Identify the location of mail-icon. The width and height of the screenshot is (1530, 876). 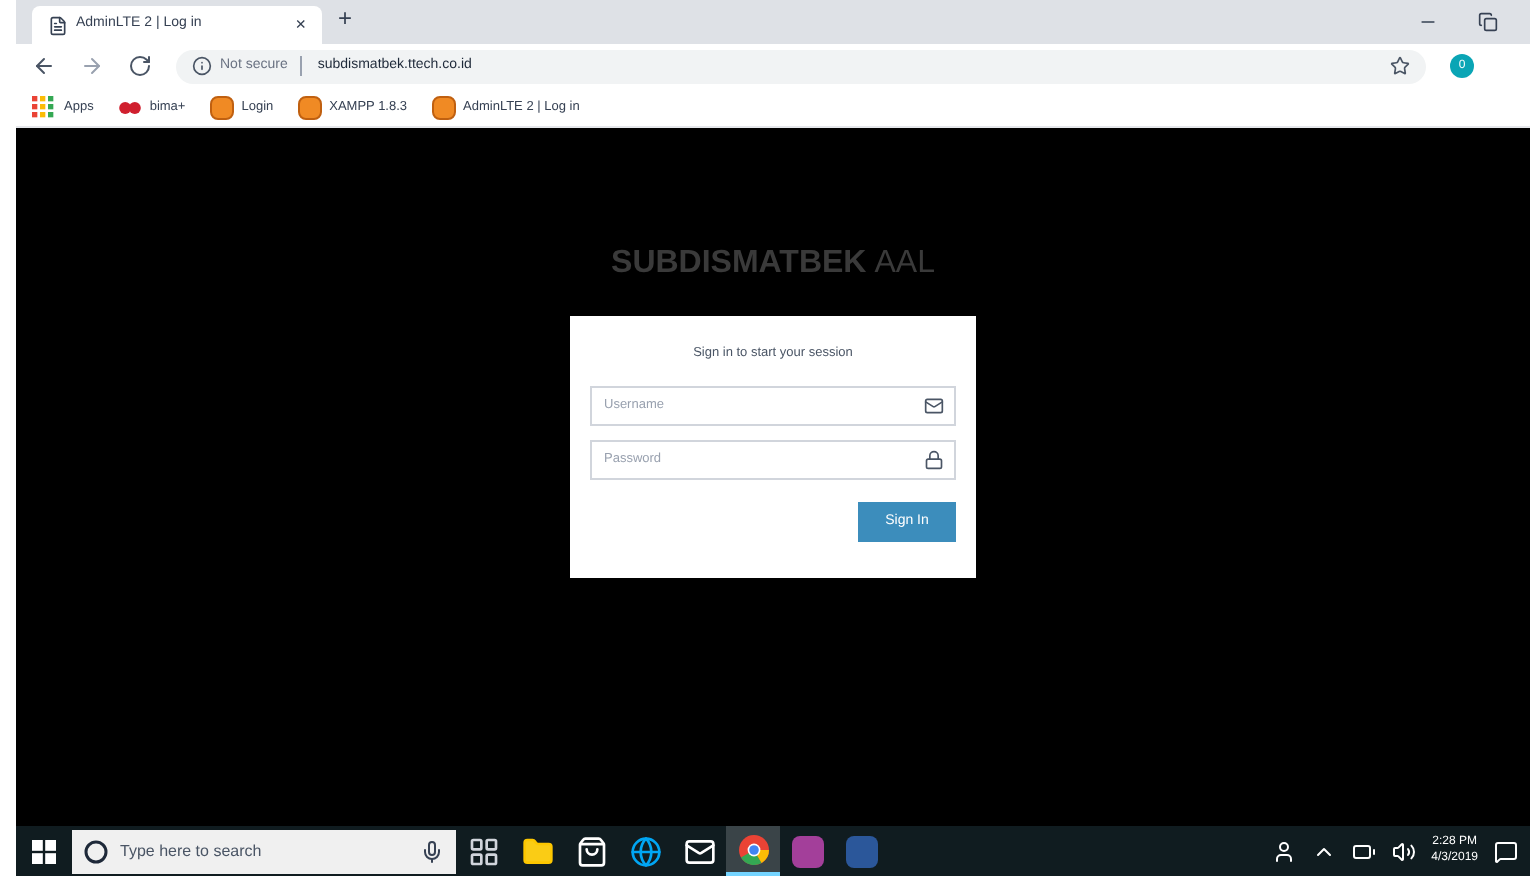
(699, 851).